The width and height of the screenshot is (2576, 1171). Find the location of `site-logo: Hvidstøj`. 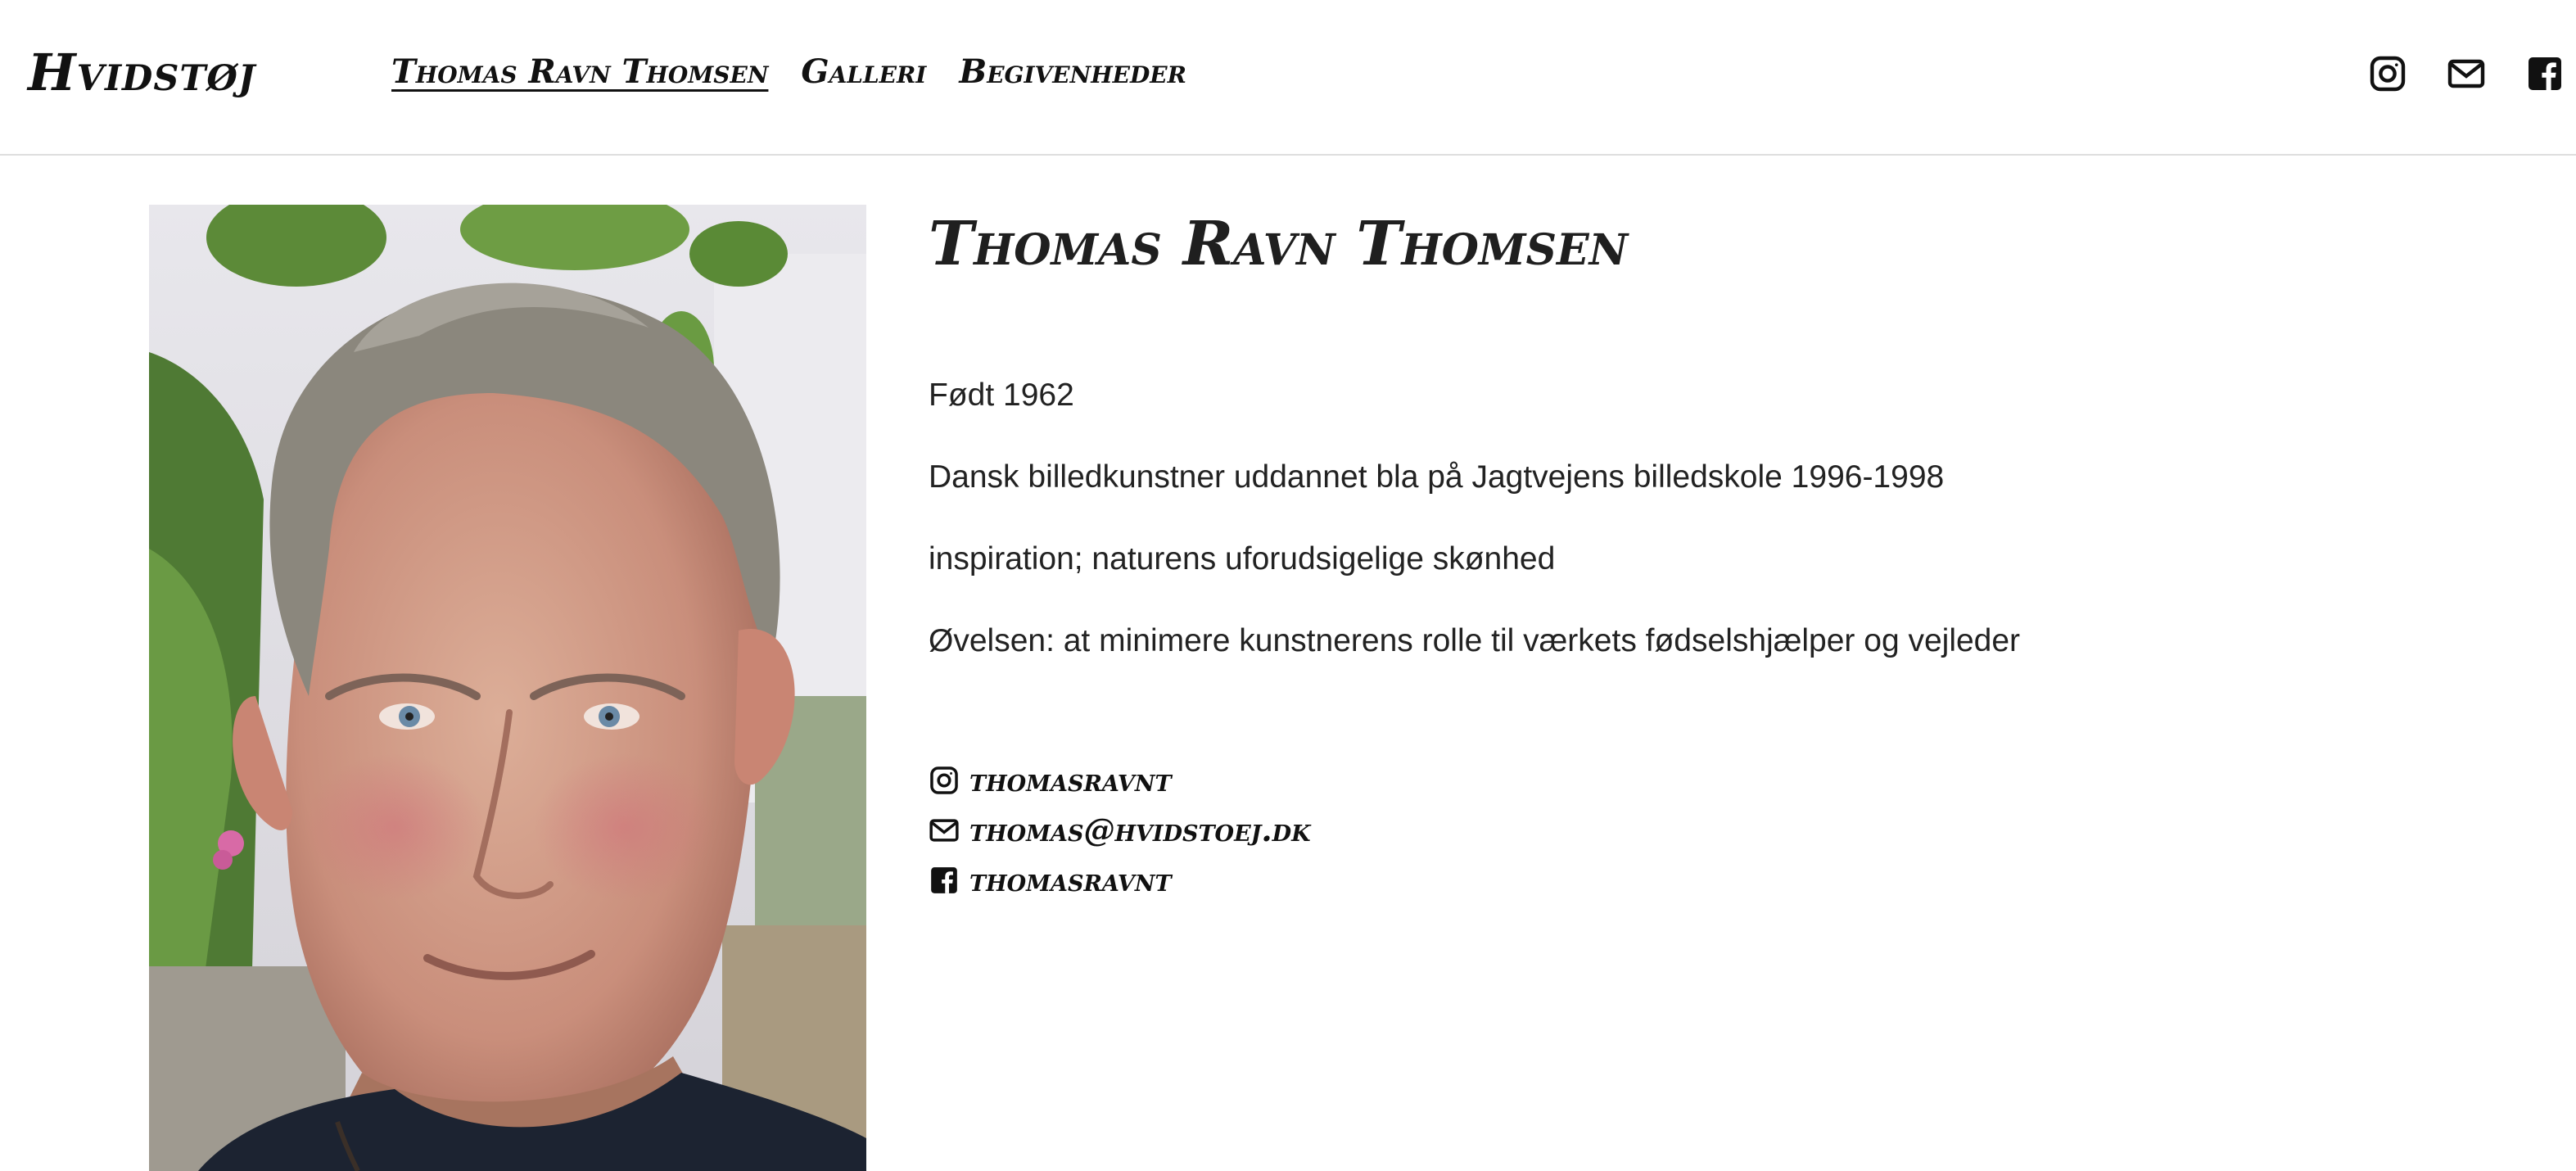

site-logo: Hvidstøj is located at coordinates (141, 72).